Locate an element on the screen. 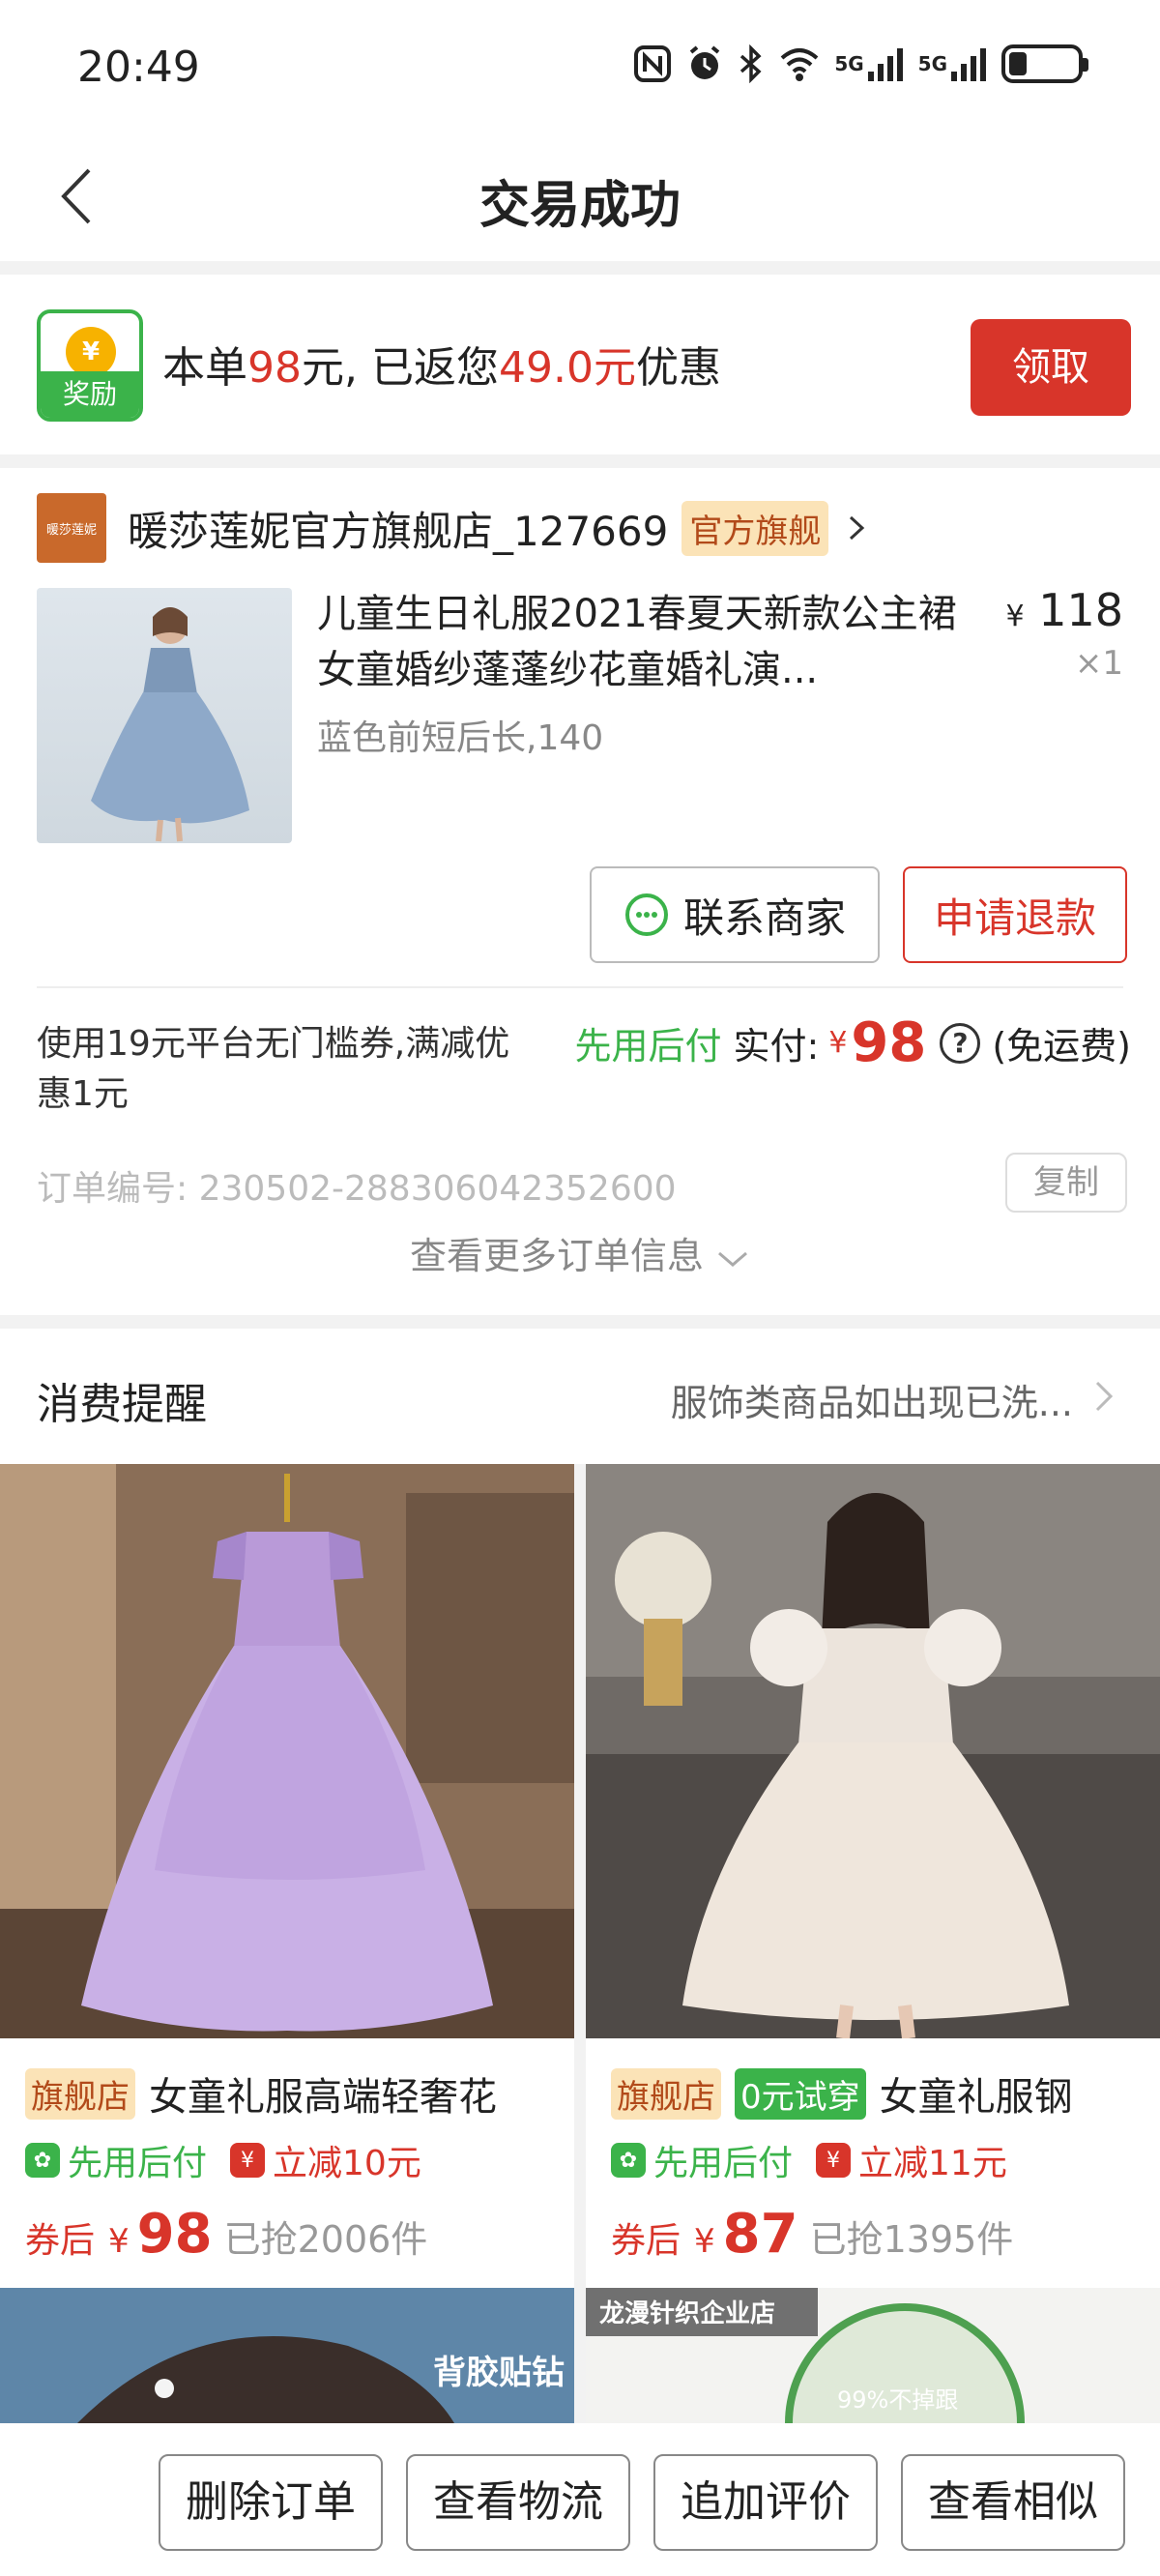 Image resolution: width=1160 pixels, height=2576 pixels. discount-text: 立减11元 is located at coordinates (932, 2163).